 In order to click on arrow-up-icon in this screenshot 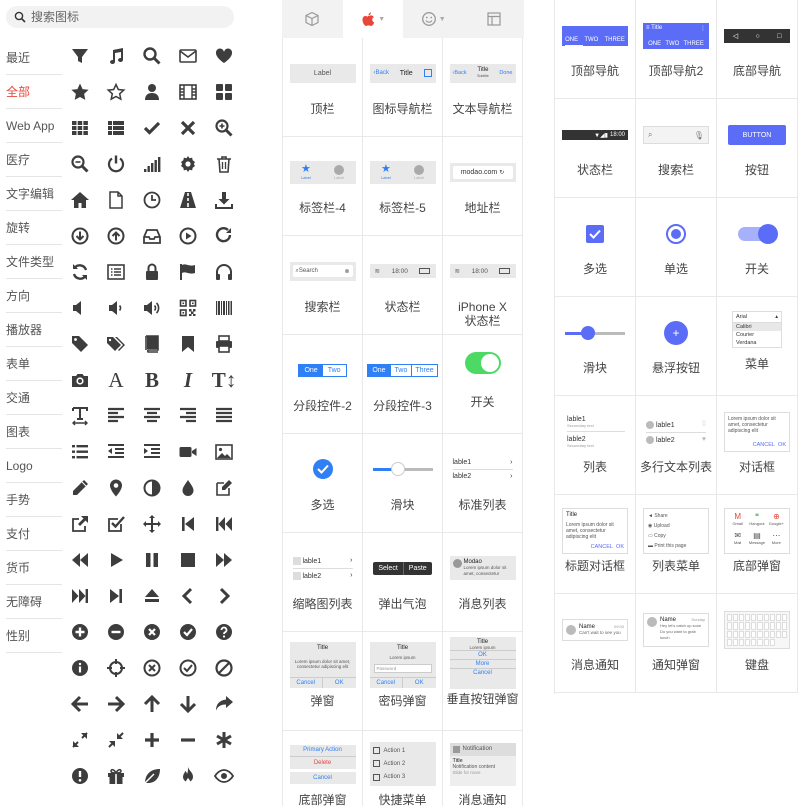, I will do `click(152, 704)`.